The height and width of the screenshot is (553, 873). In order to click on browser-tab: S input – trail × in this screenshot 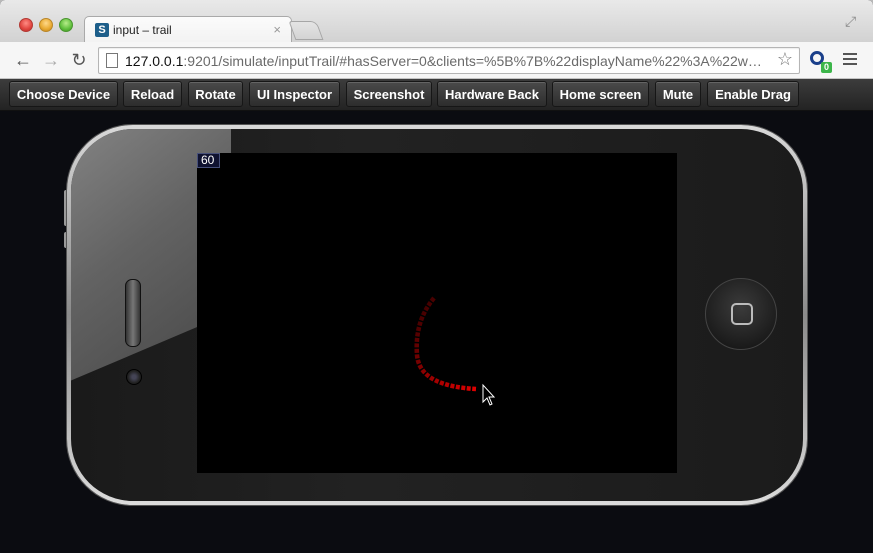, I will do `click(188, 30)`.